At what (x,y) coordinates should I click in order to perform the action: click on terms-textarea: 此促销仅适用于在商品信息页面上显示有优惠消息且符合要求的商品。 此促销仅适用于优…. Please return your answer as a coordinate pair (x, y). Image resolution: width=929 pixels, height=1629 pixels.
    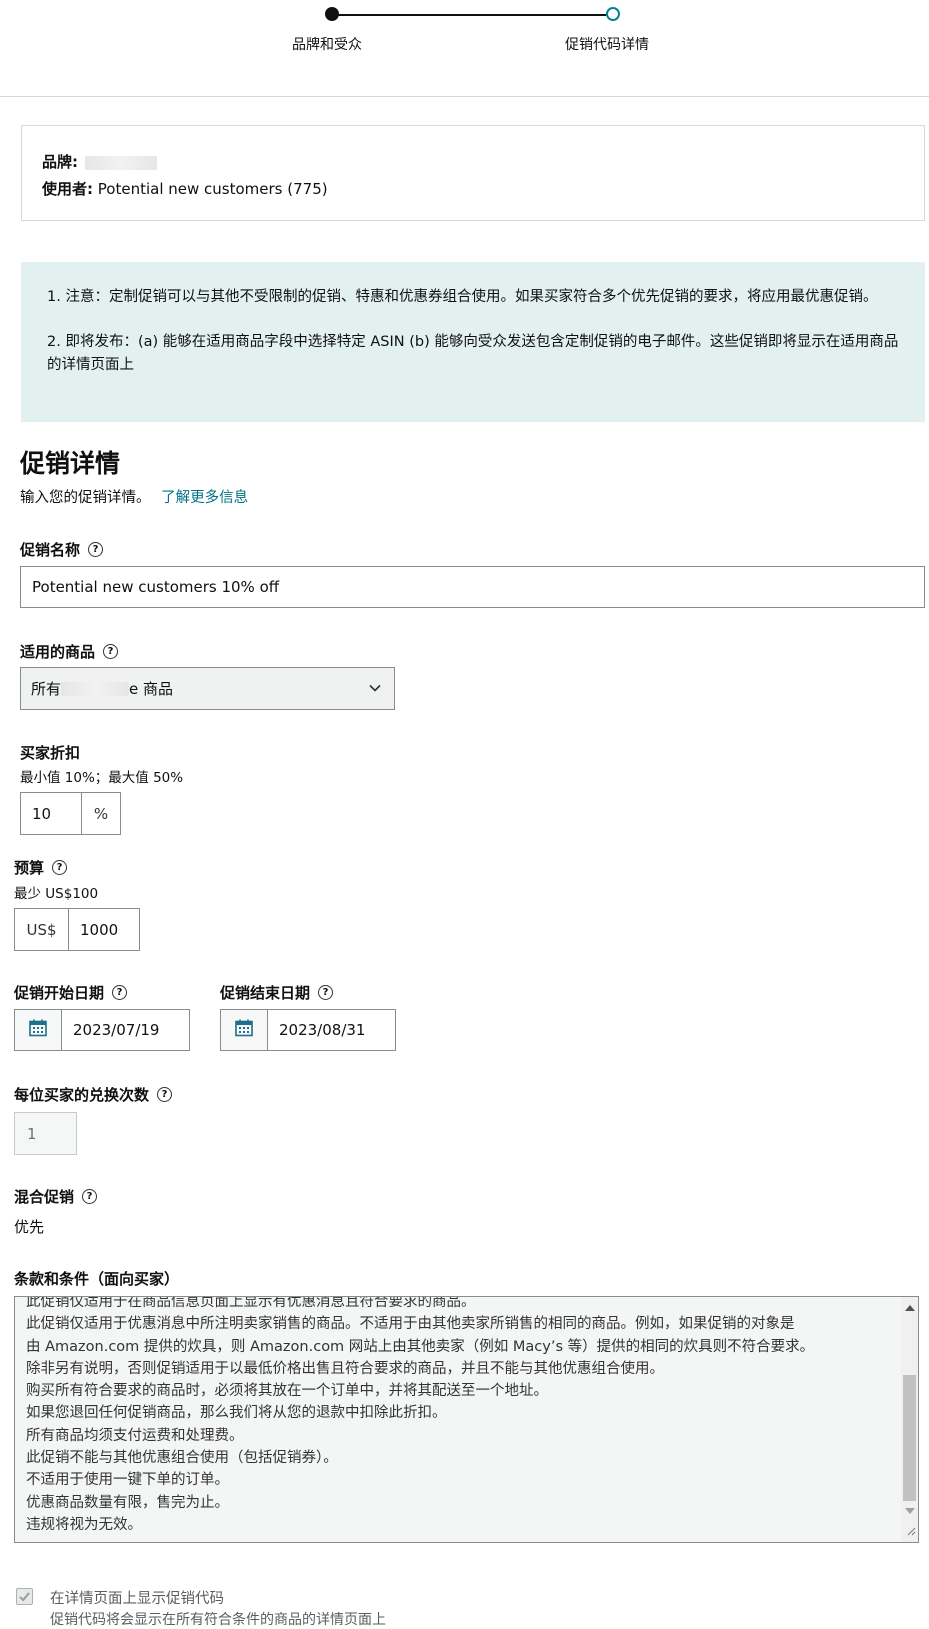
    Looking at the image, I should click on (466, 1419).